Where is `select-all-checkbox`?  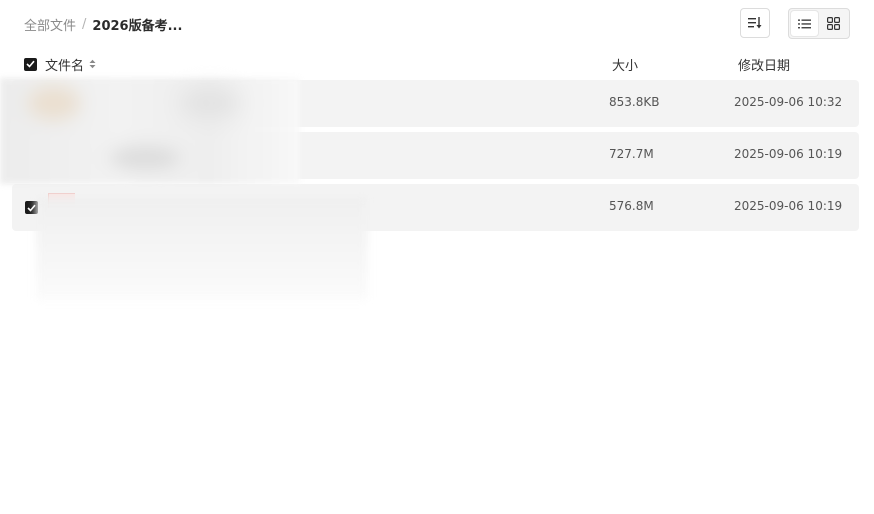 select-all-checkbox is located at coordinates (30, 64).